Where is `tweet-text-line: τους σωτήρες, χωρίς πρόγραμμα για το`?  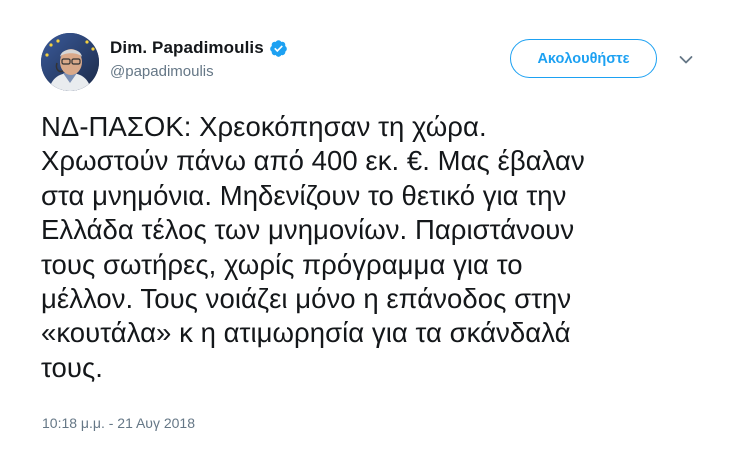 tweet-text-line: τους σωτήρες, χωρίς πρόγραμμα για το is located at coordinates (282, 264).